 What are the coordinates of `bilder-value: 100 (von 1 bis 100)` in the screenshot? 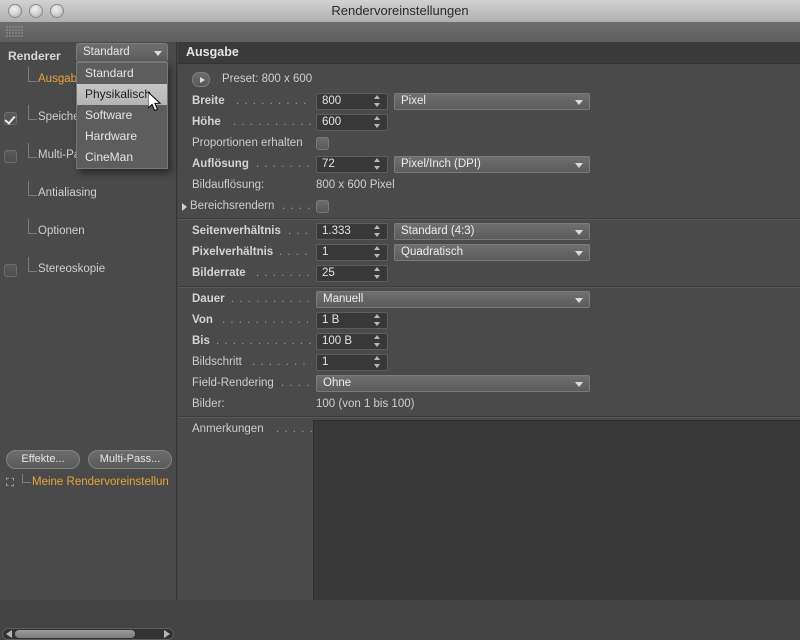 It's located at (365, 404).